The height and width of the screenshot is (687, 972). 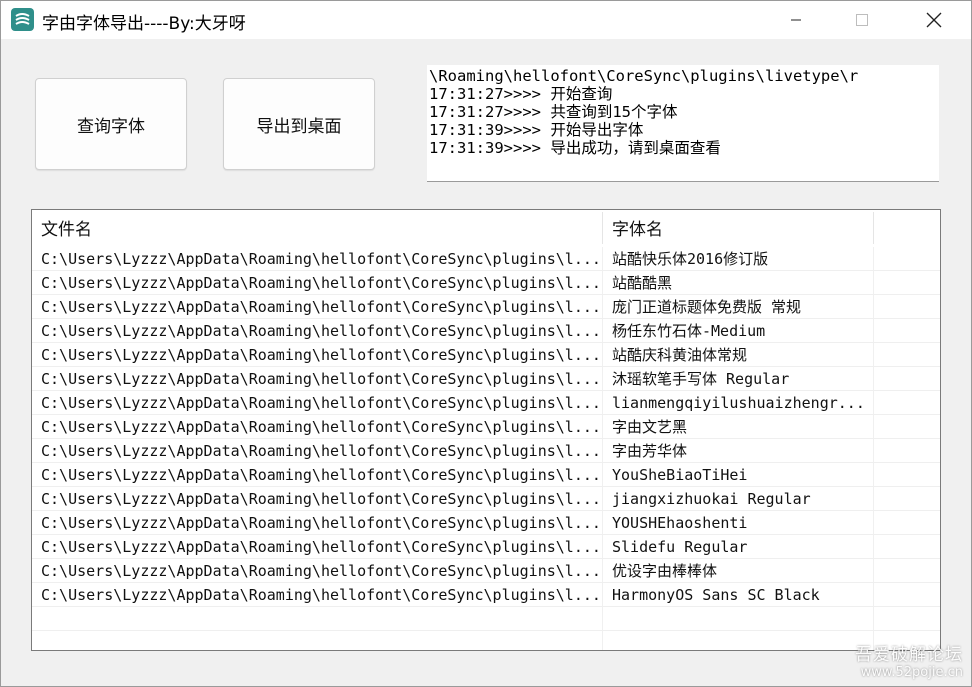 What do you see at coordinates (707, 307) in the screenshot?
I see `cell-fontname: 庞门正道标题体免费版 常规` at bounding box center [707, 307].